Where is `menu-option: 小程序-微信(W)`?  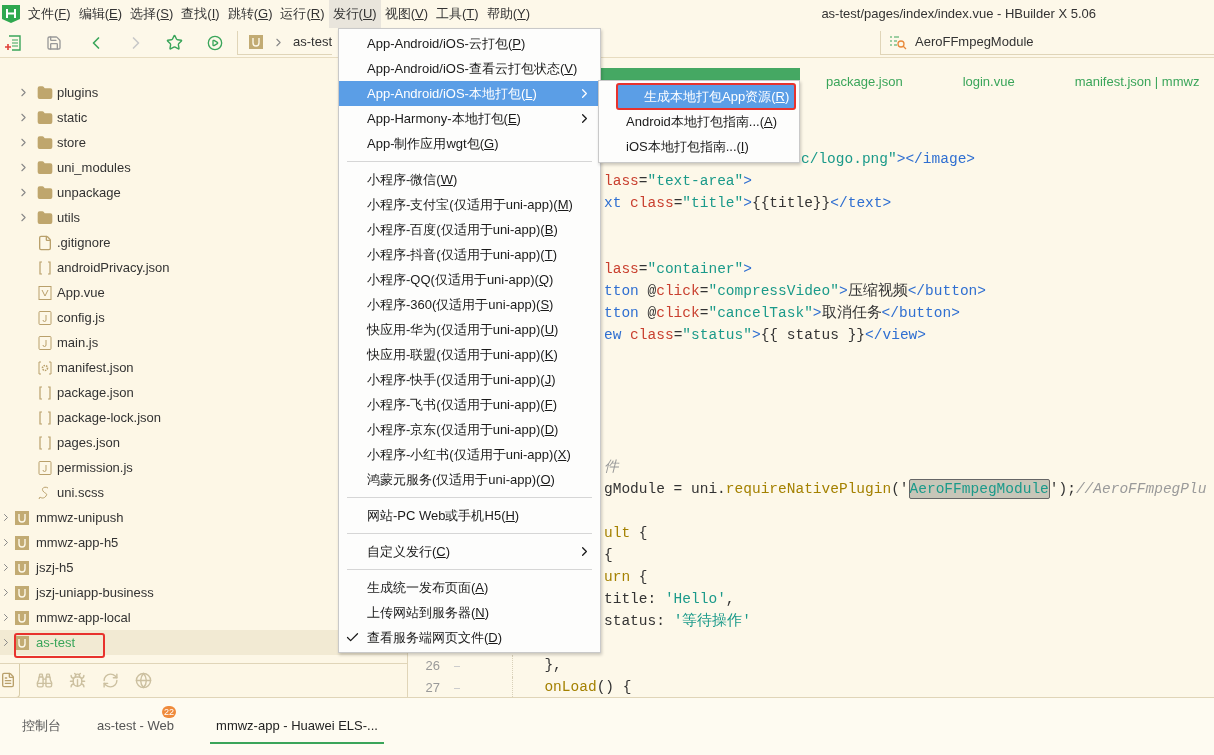 menu-option: 小程序-微信(W) is located at coordinates (469, 179).